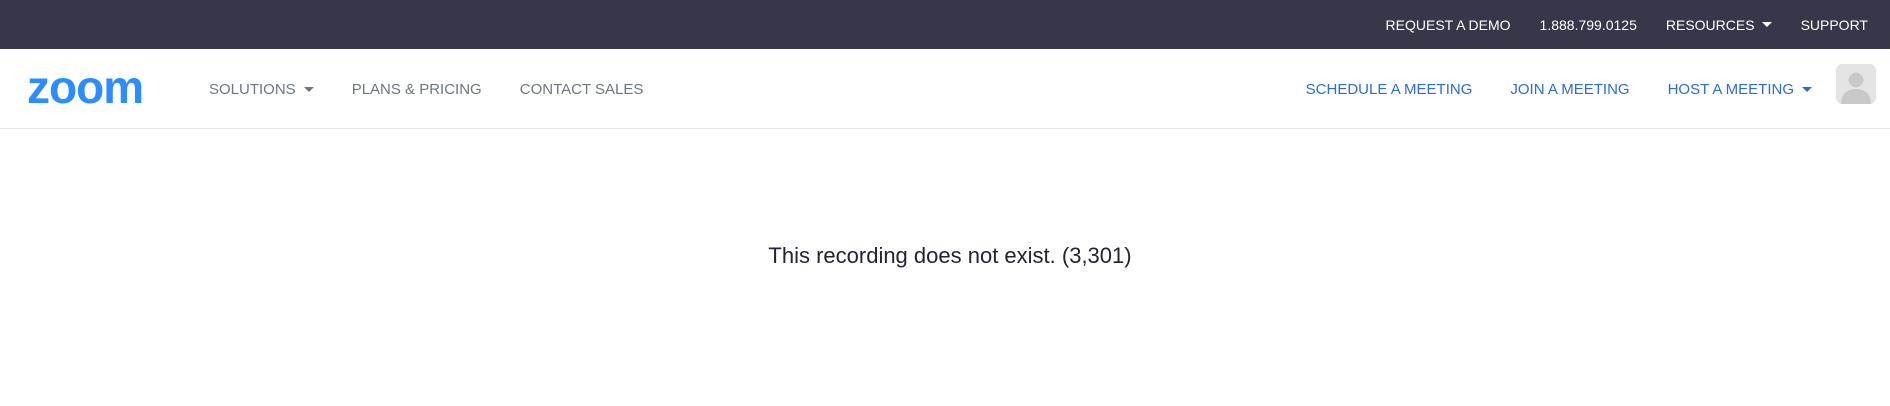  What do you see at coordinates (1730, 89) in the screenshot?
I see `host-meeting-label: HOST A MEETING` at bounding box center [1730, 89].